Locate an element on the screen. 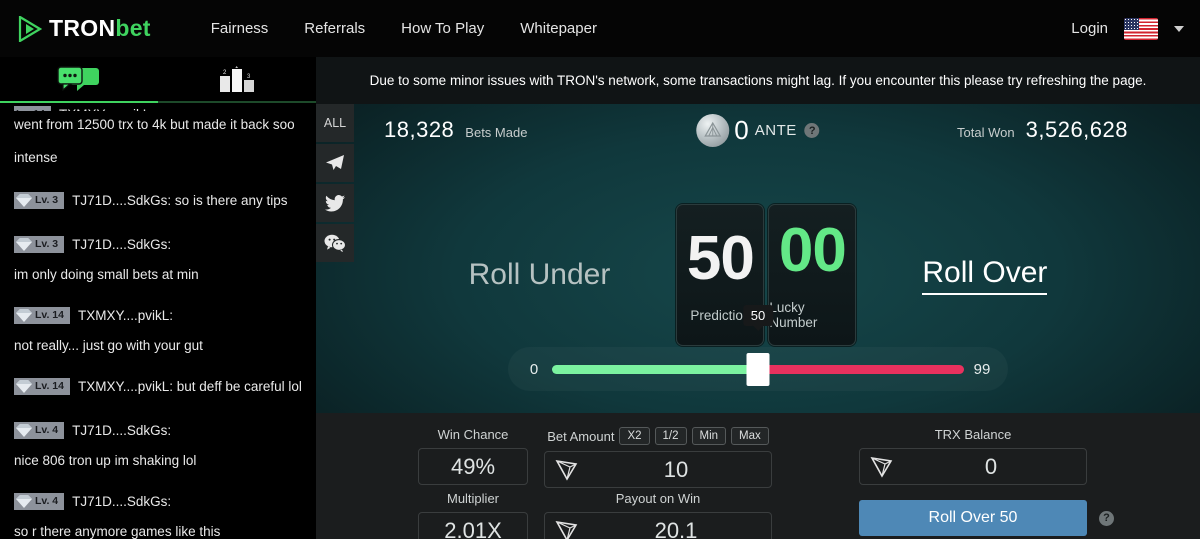 The width and height of the screenshot is (1200, 539). list-item: Lv. 3 TJ71D....SdkGs: is located at coordinates (158, 244).